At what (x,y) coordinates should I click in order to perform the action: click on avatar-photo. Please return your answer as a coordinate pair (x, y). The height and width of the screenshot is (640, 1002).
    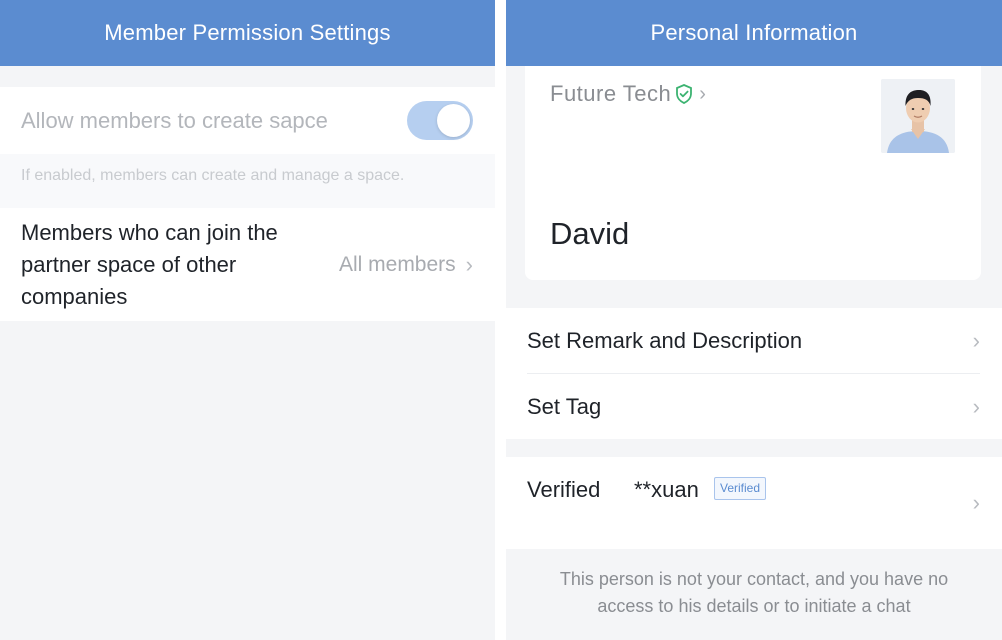
    Looking at the image, I should click on (918, 116).